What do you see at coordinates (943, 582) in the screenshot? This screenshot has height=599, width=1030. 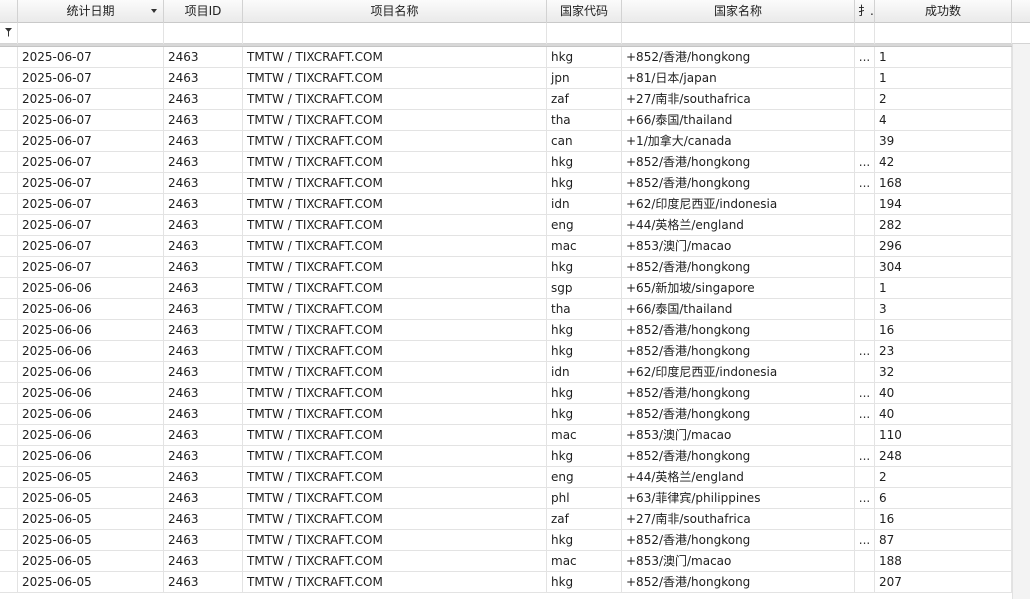 I see `cell-success: 207` at bounding box center [943, 582].